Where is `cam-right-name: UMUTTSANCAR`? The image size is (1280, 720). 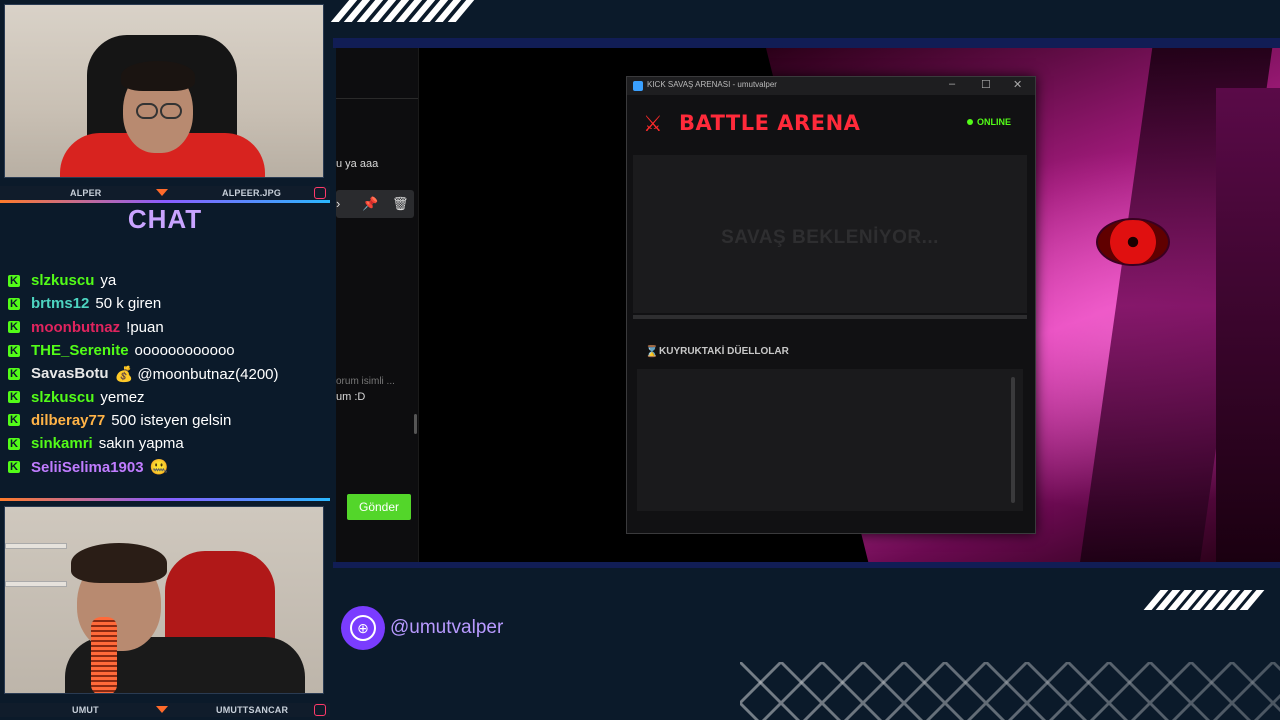
cam-right-name: UMUTTSANCAR is located at coordinates (252, 710).